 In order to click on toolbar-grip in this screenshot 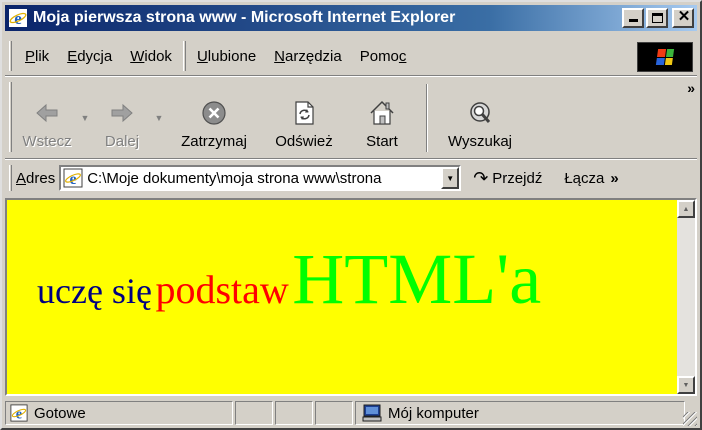, I will do `click(10, 117)`.